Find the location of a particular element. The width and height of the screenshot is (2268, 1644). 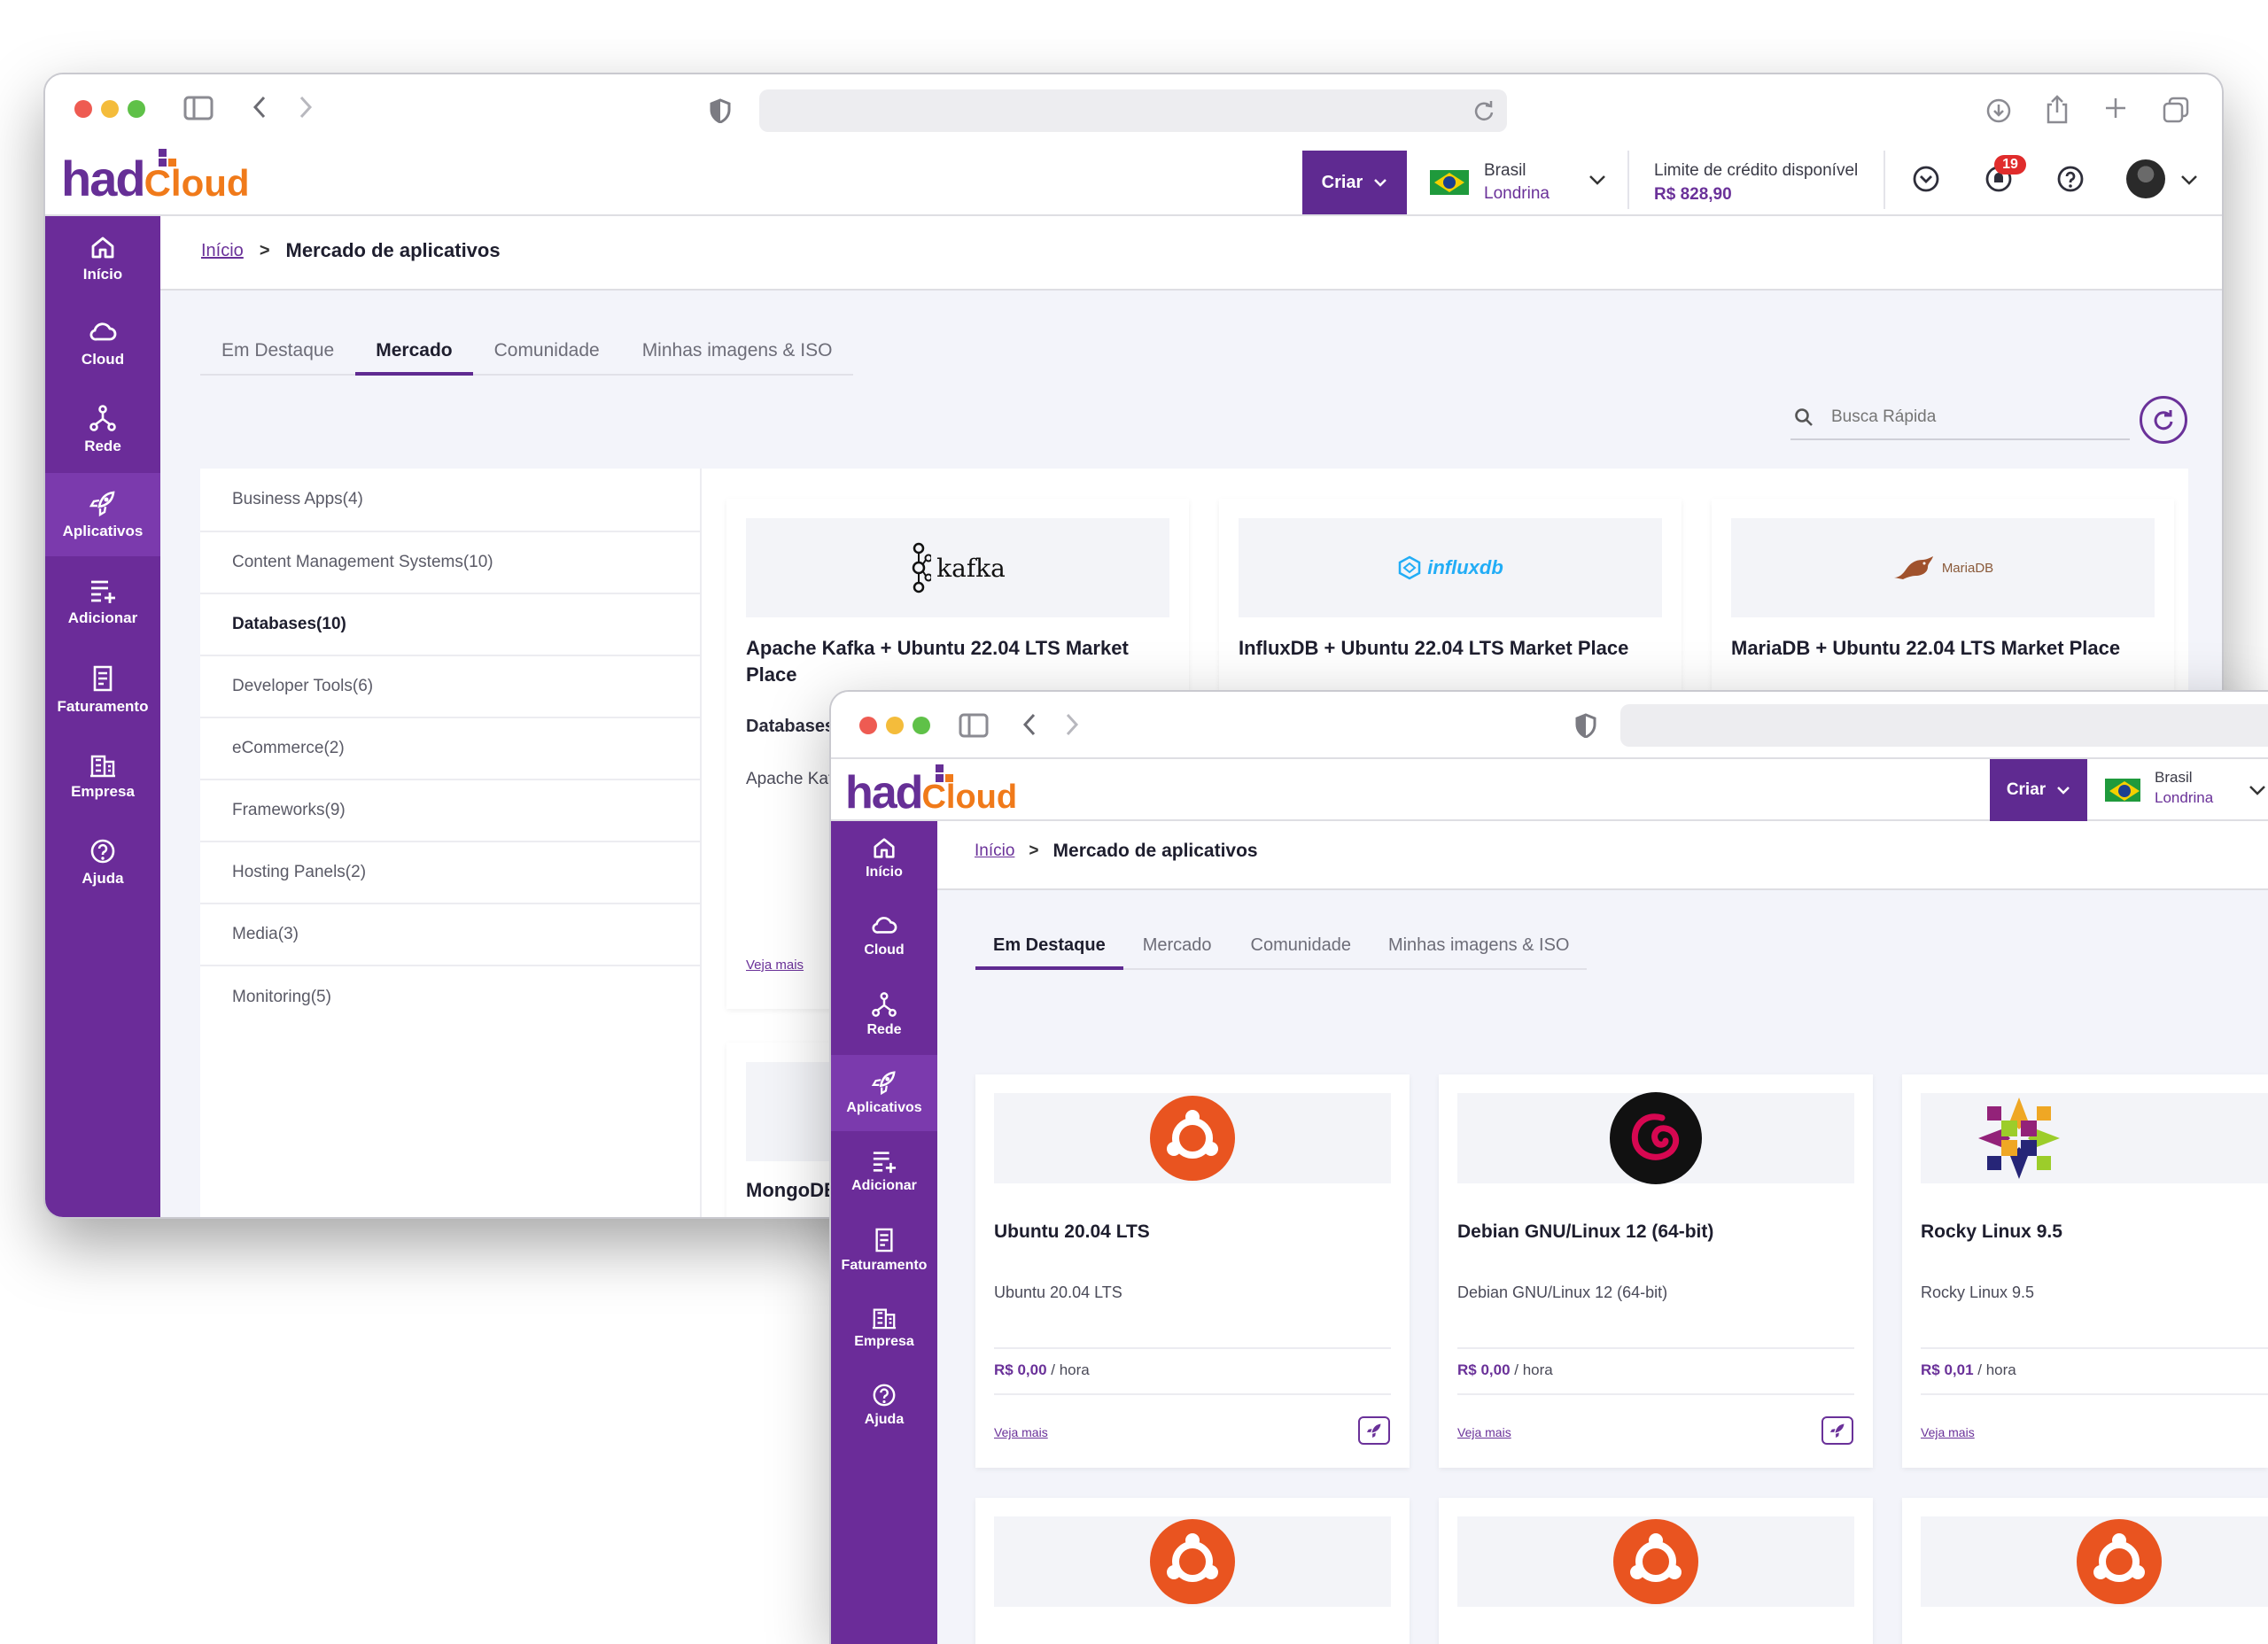

price: R$ 0,01 / hora is located at coordinates (1968, 1369).